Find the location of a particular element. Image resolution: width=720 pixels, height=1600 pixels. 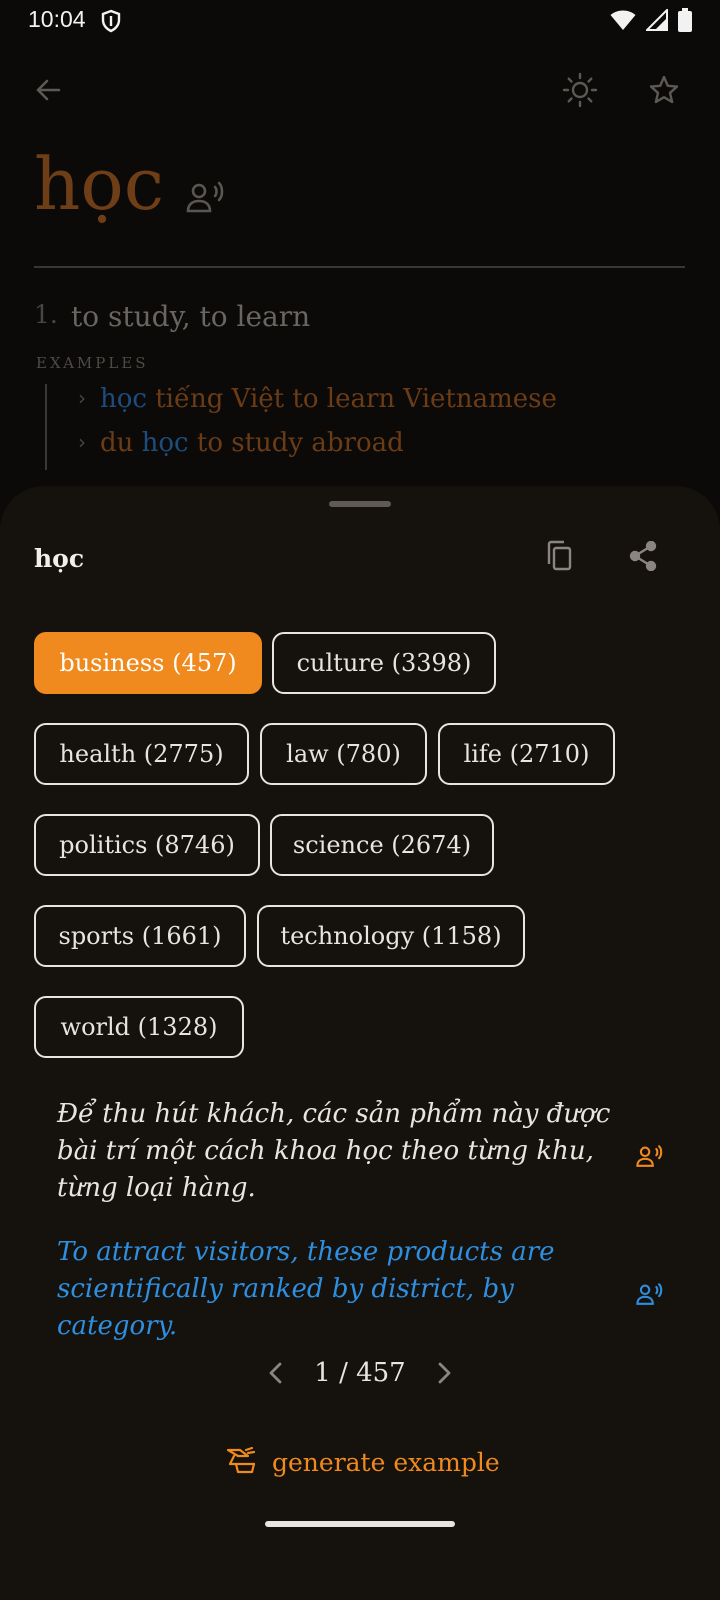

chip-politics: politics (8746) is located at coordinates (147, 845).